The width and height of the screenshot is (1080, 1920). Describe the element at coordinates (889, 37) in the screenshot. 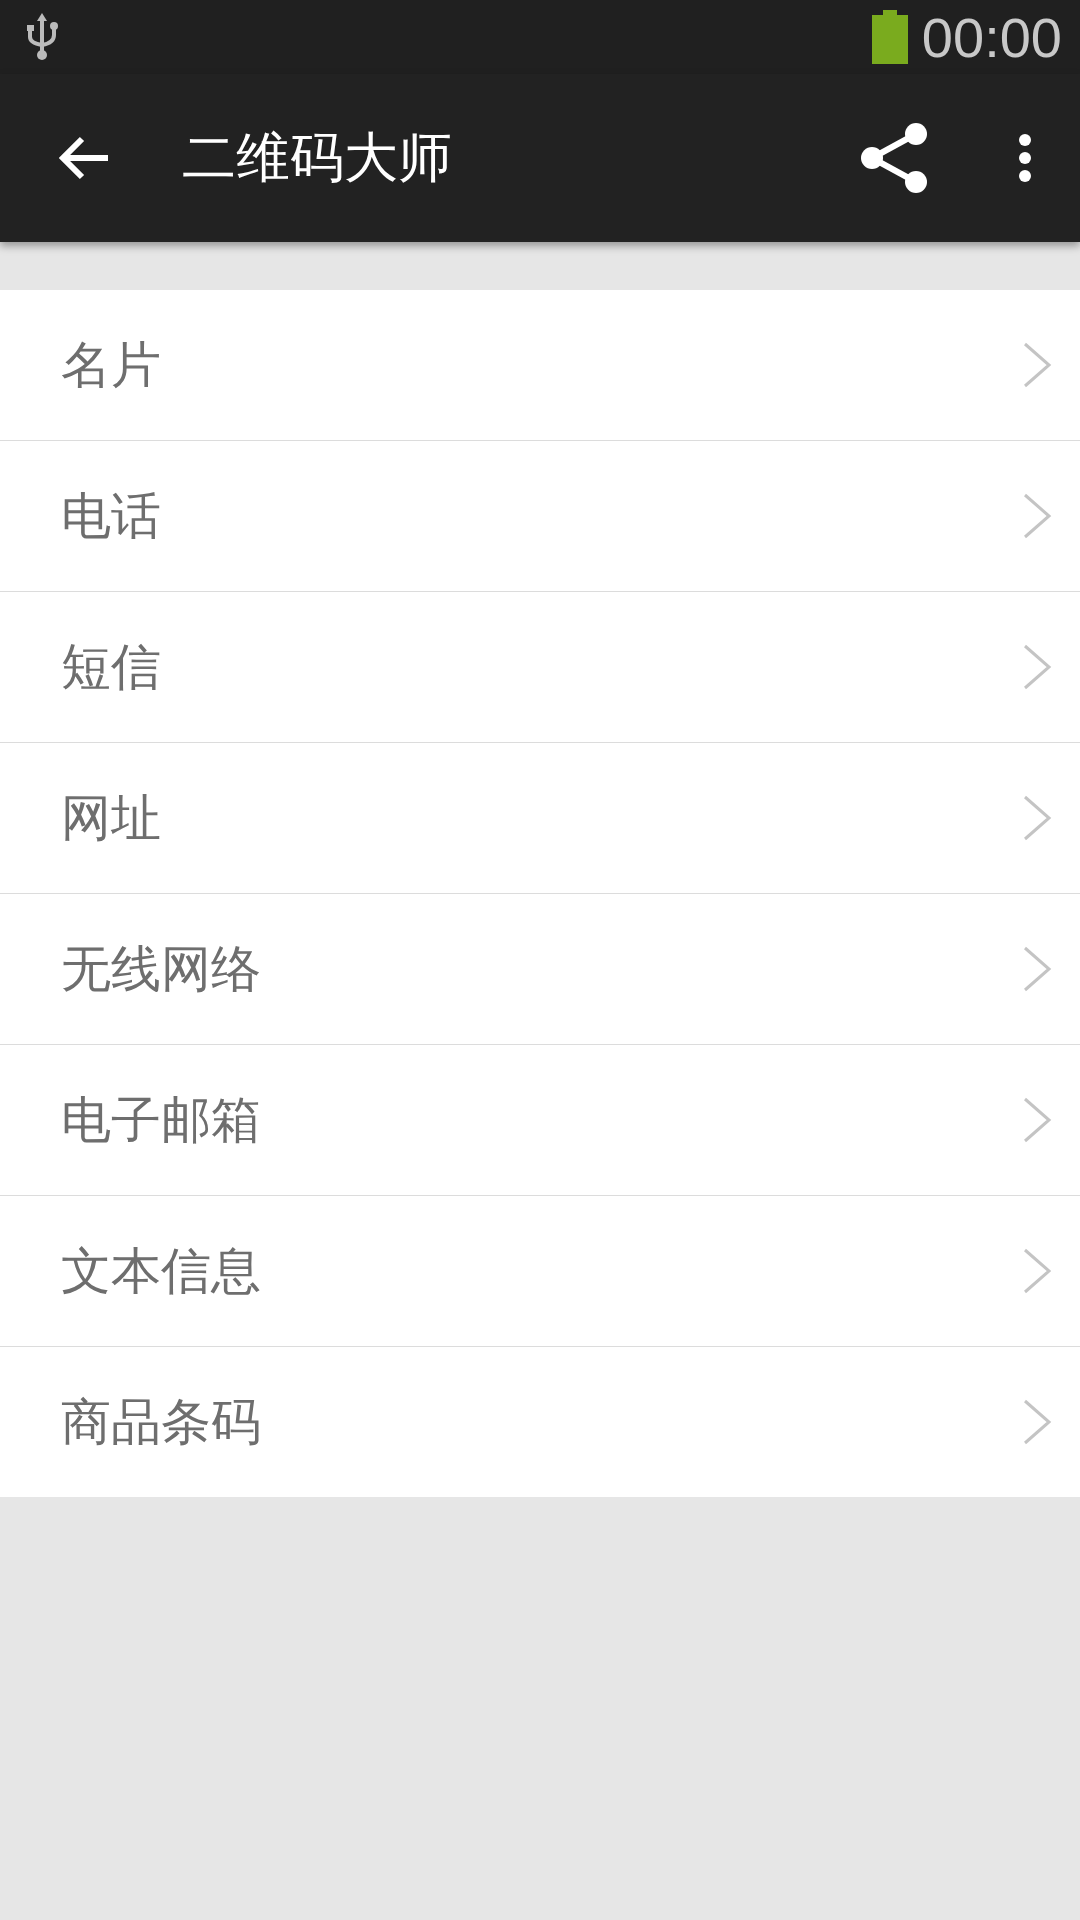

I see `battery-icon` at that location.